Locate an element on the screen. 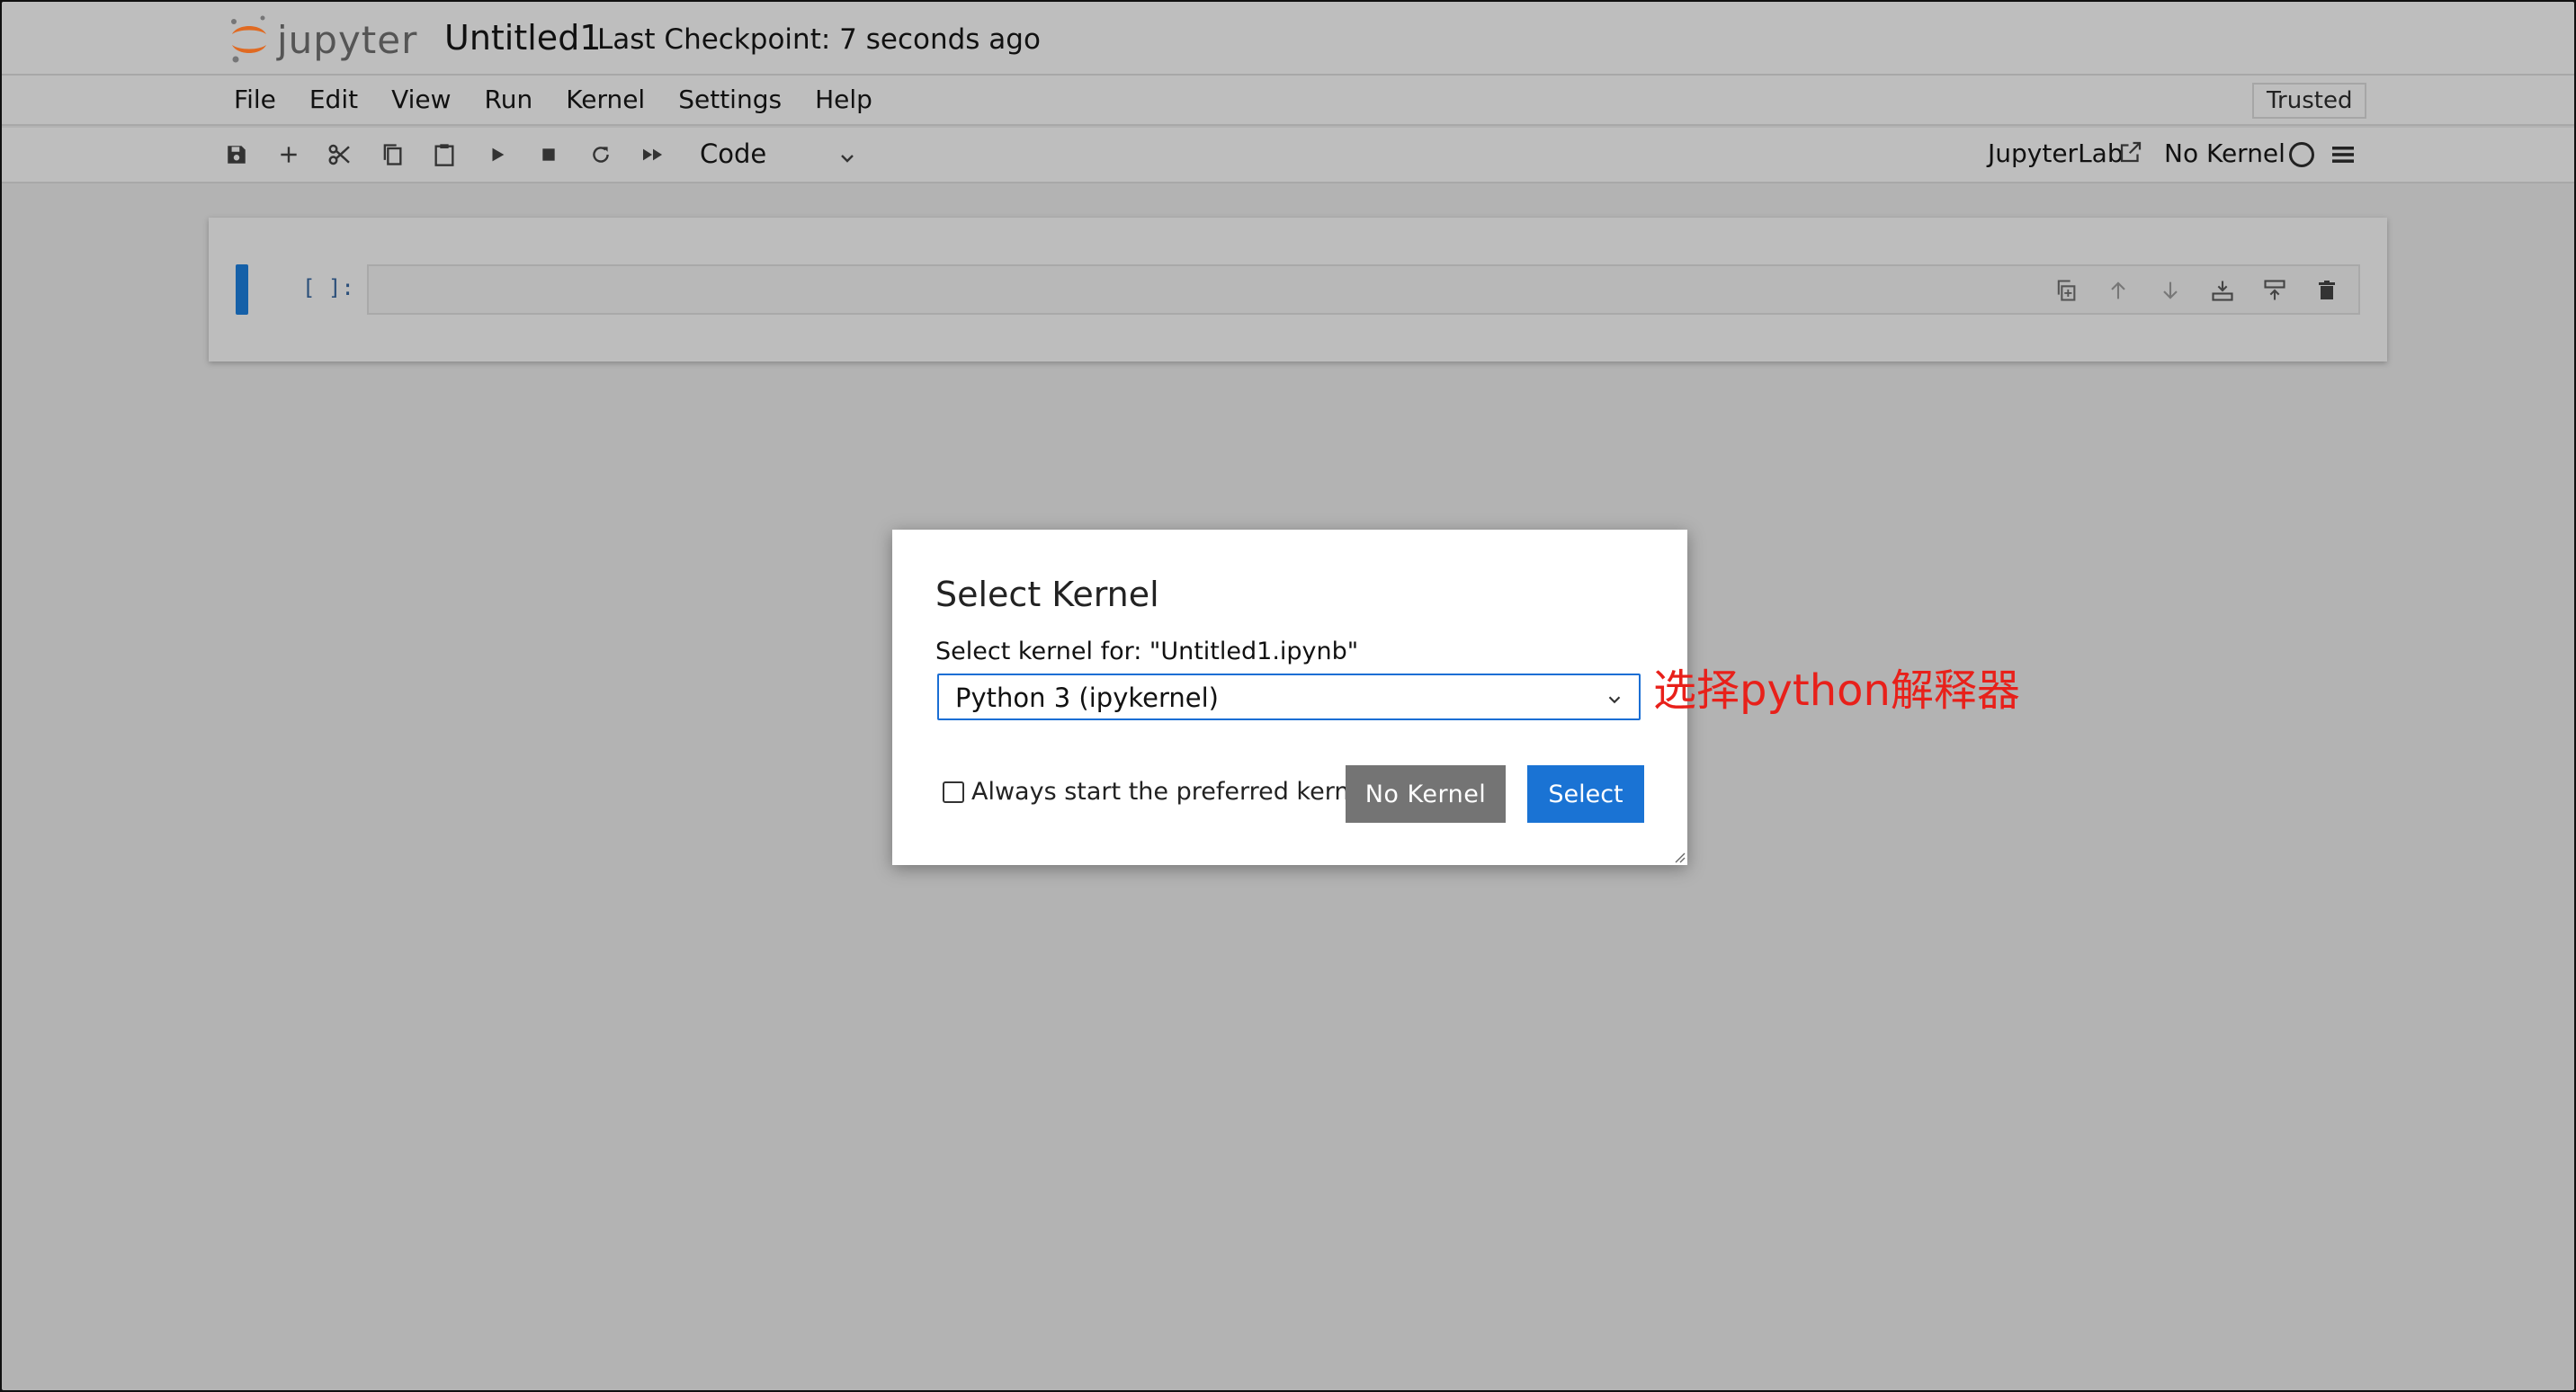 The width and height of the screenshot is (2576, 1392). dialog-title: Select Kernel is located at coordinates (1047, 594).